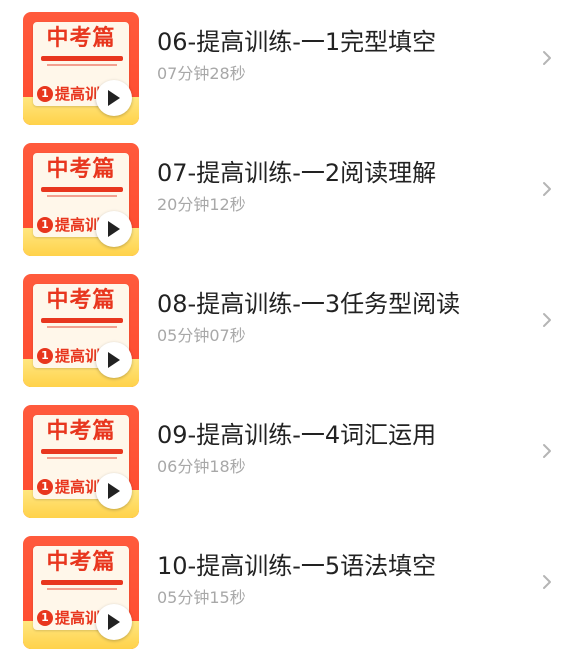  Describe the element at coordinates (201, 204) in the screenshot. I see `lesson-duration: 20分钟12秒` at that location.